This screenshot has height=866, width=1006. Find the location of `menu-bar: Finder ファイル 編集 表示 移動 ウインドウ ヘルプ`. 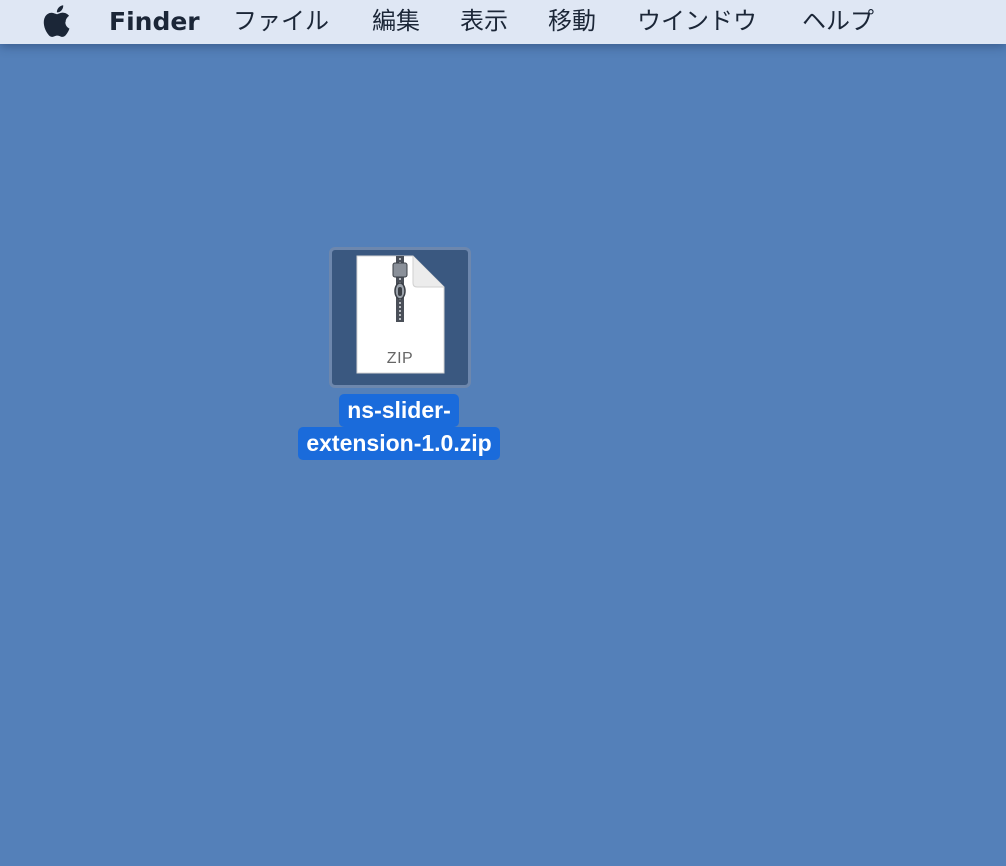

menu-bar: Finder ファイル 編集 表示 移動 ウインドウ ヘルプ is located at coordinates (503, 22).